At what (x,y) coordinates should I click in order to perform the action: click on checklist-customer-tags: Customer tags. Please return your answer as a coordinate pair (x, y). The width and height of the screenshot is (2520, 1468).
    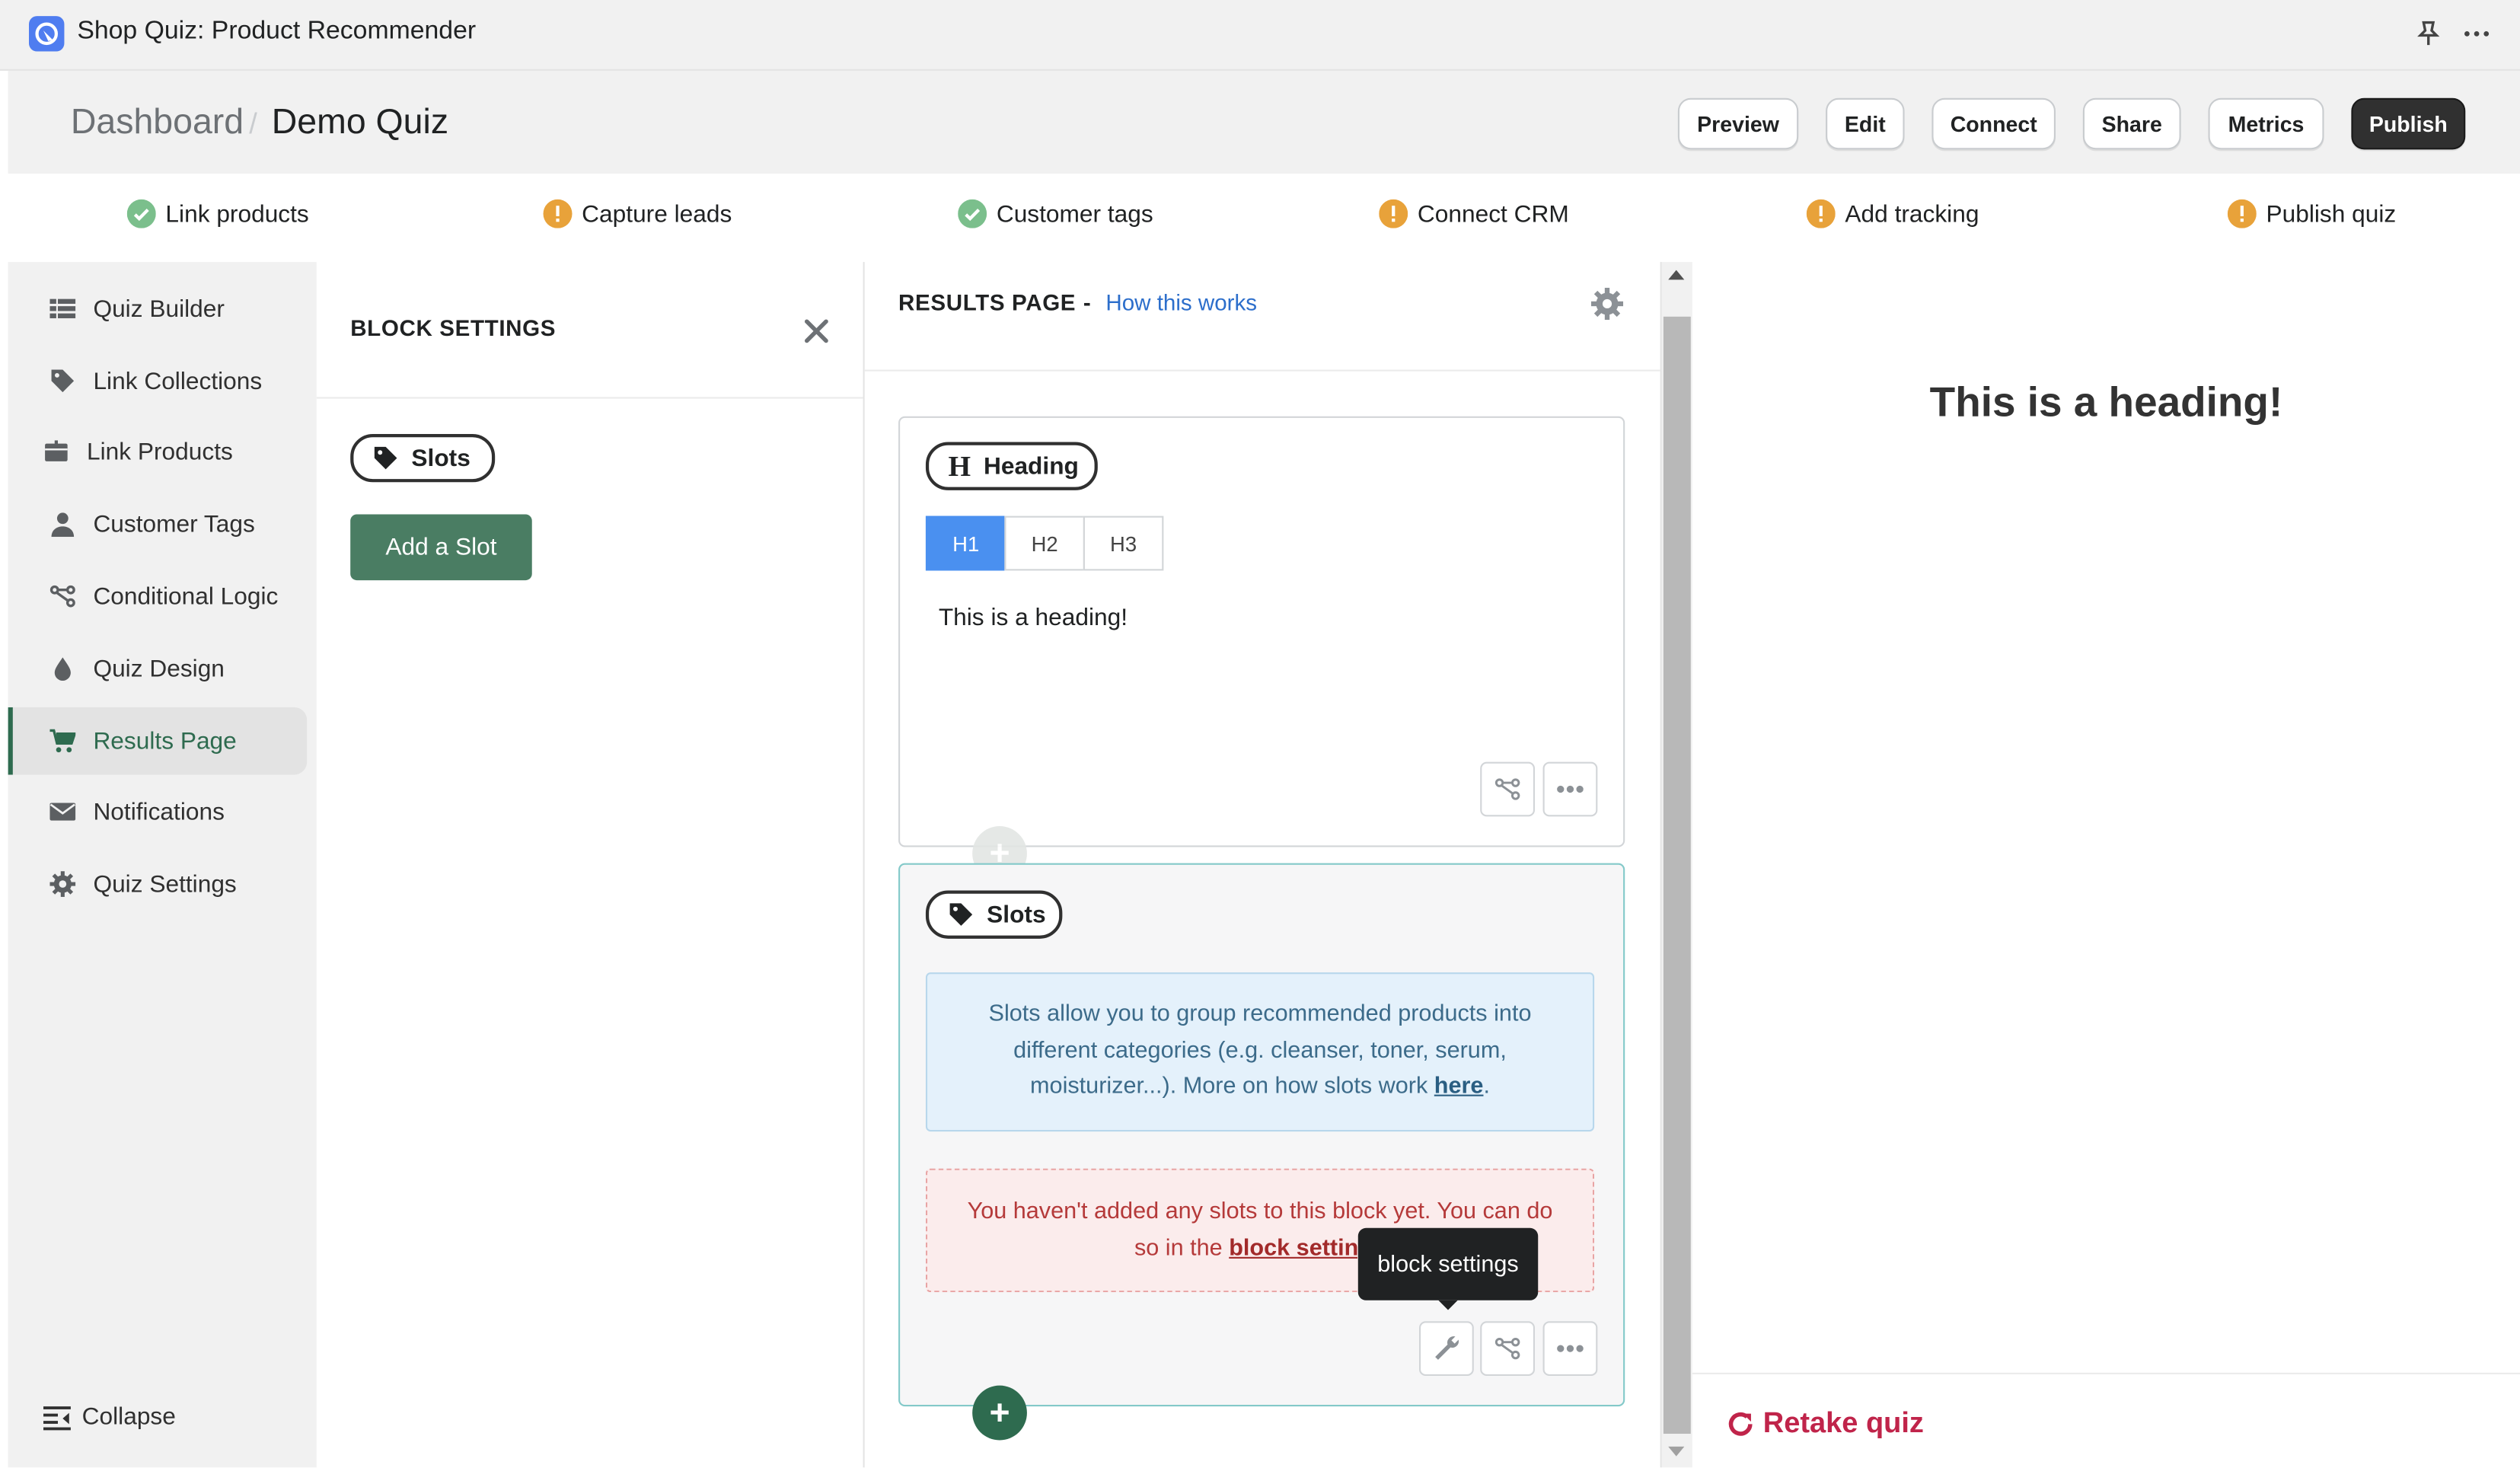
    Looking at the image, I should click on (1055, 213).